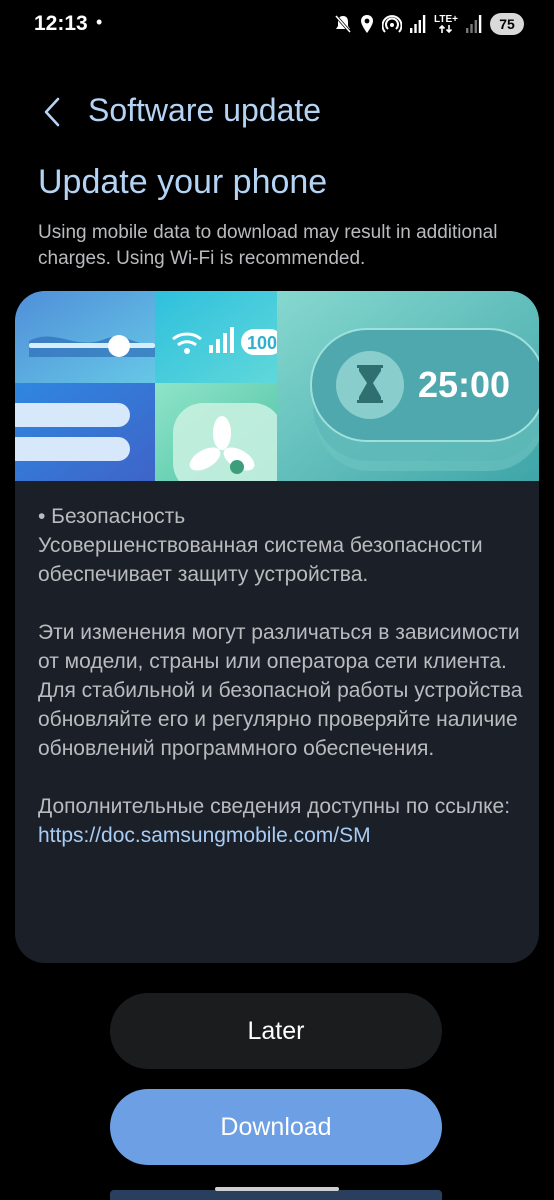 This screenshot has width=554, height=1200. I want to click on more-info-link: https://doc.samsungmobile.com/SM, so click(204, 835).